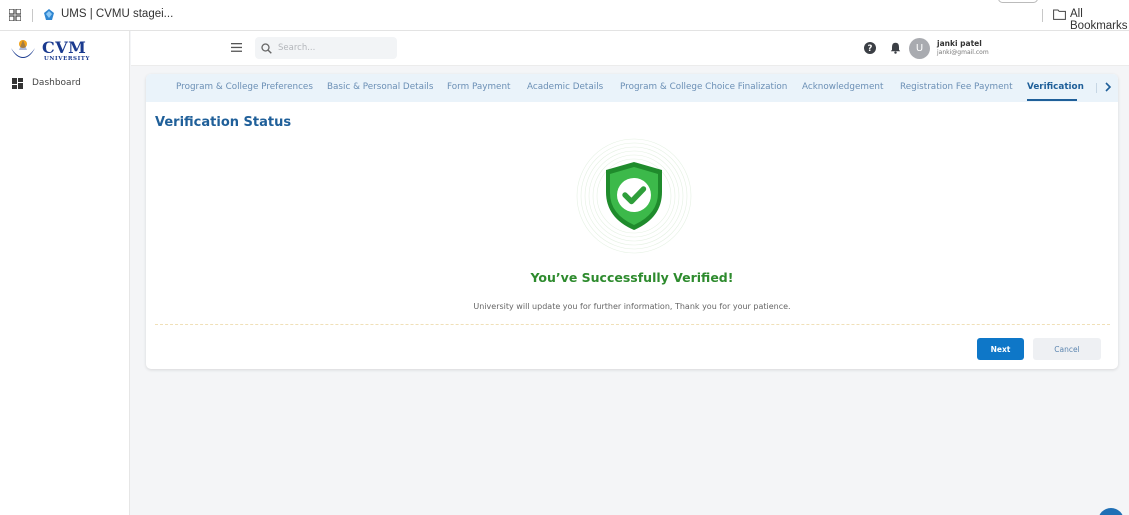  Describe the element at coordinates (956, 87) in the screenshot. I see `tab-registration-fee-payment: Registration Fee Payment` at that location.